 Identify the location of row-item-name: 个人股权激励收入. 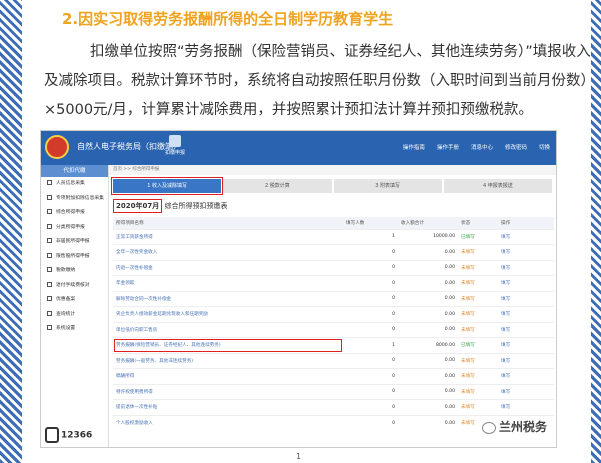
(228, 422).